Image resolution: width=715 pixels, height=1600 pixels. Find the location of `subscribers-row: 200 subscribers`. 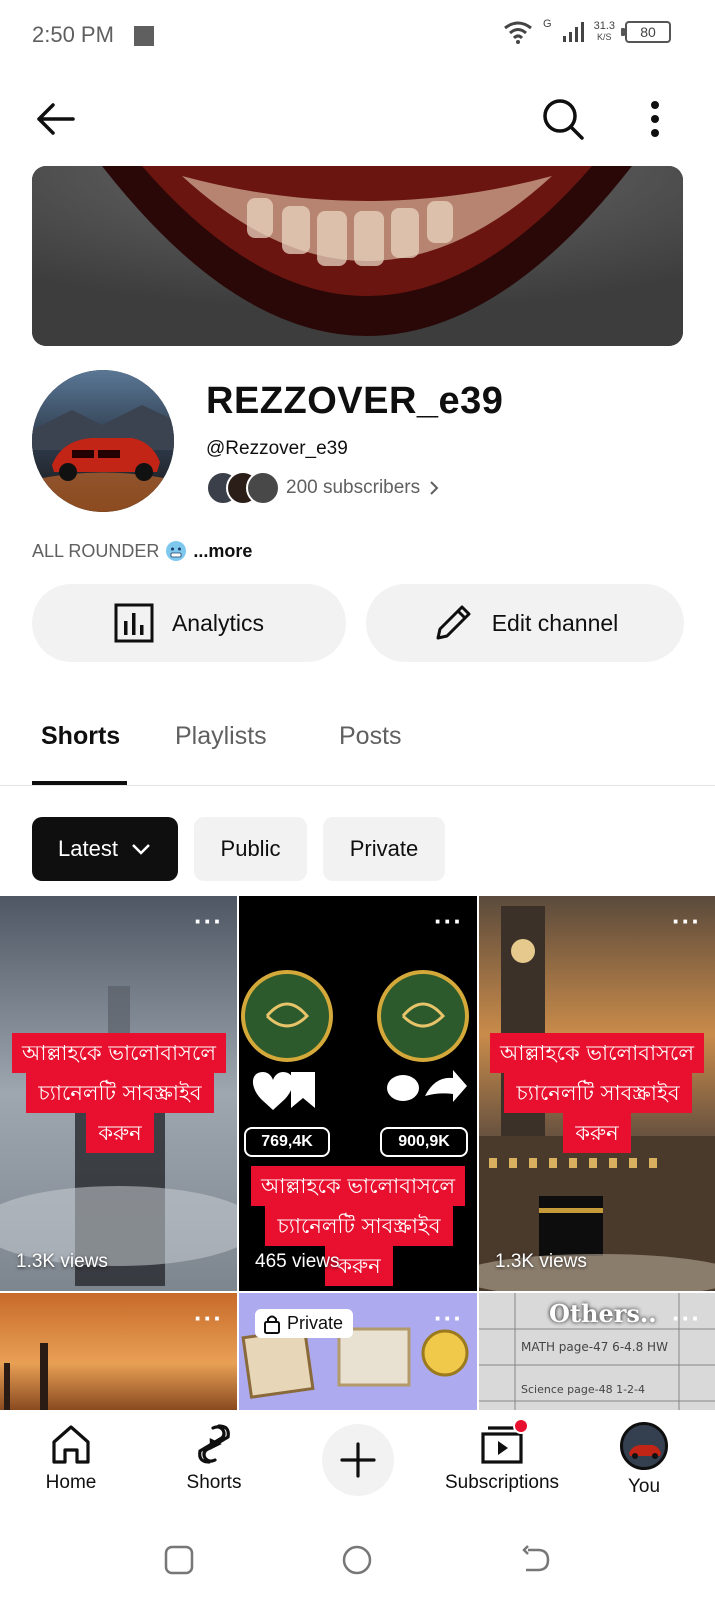

subscribers-row: 200 subscribers is located at coordinates (324, 488).